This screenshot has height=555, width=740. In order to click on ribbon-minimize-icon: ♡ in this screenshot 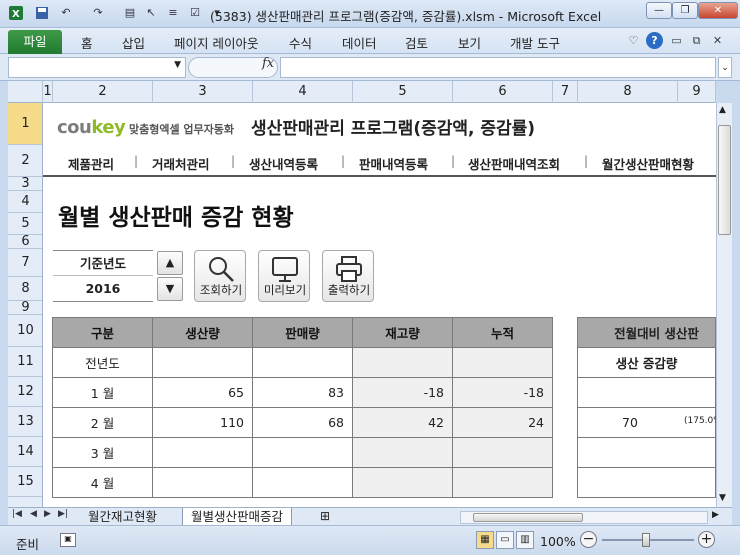, I will do `click(633, 40)`.